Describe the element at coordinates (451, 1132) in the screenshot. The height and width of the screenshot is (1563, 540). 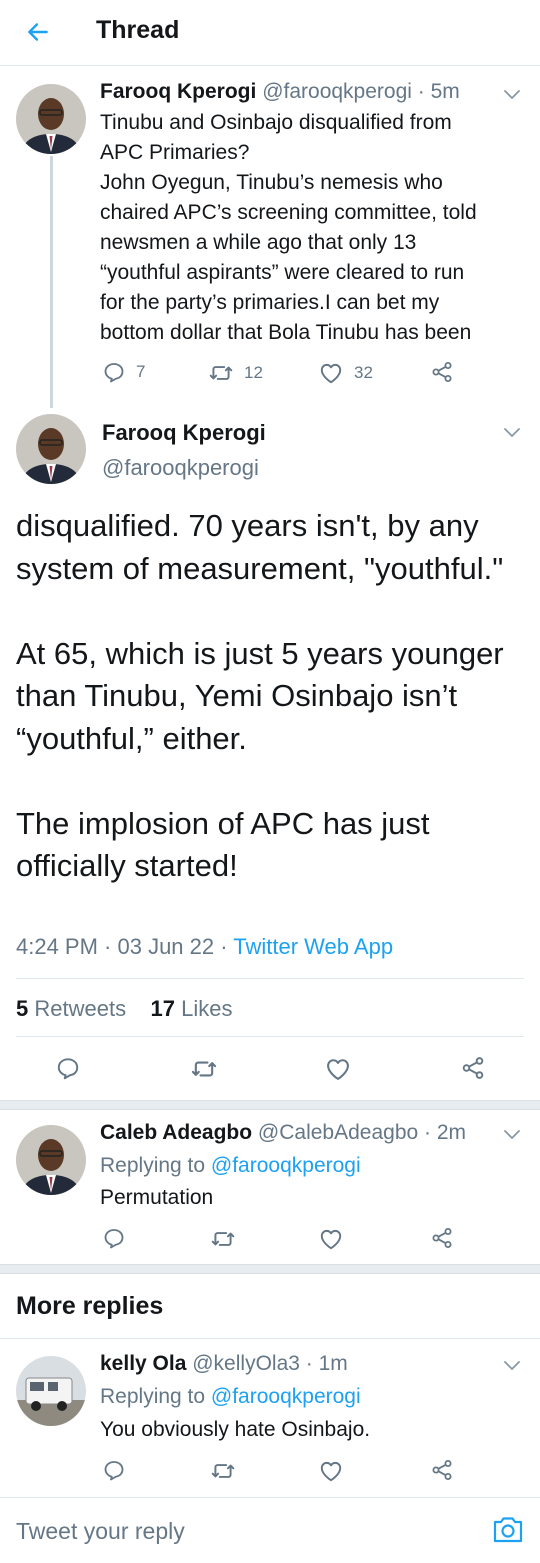
I see `tweet-time: 2m` at that location.